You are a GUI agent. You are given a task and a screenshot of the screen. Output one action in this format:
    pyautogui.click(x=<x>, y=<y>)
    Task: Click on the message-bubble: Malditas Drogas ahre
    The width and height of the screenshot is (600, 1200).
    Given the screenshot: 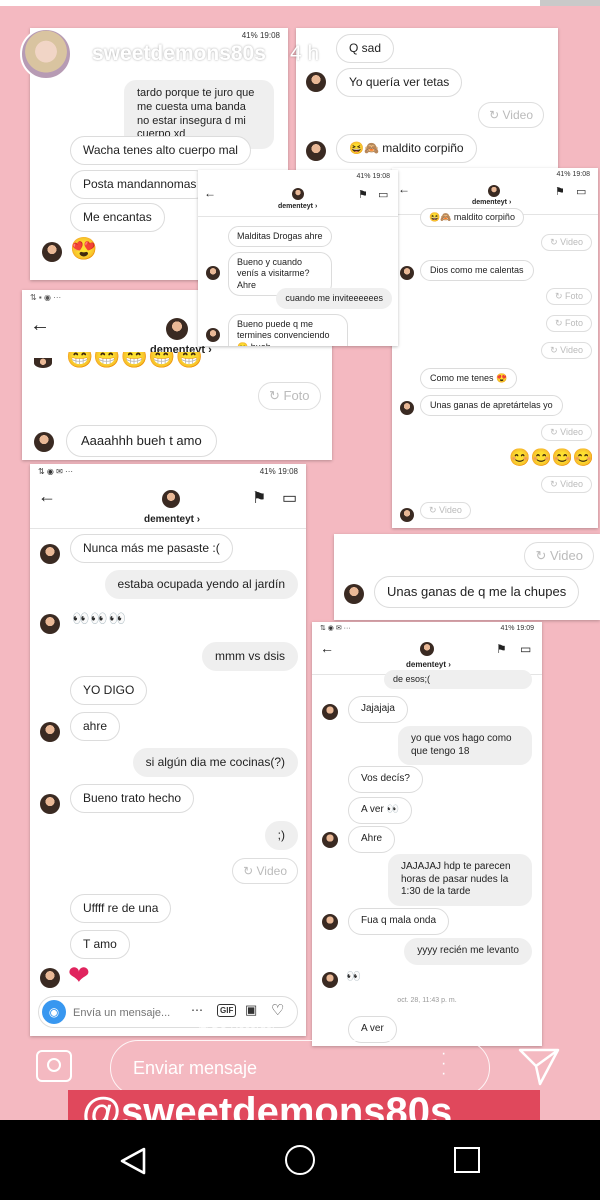 What is the action you would take?
    pyautogui.click(x=280, y=237)
    